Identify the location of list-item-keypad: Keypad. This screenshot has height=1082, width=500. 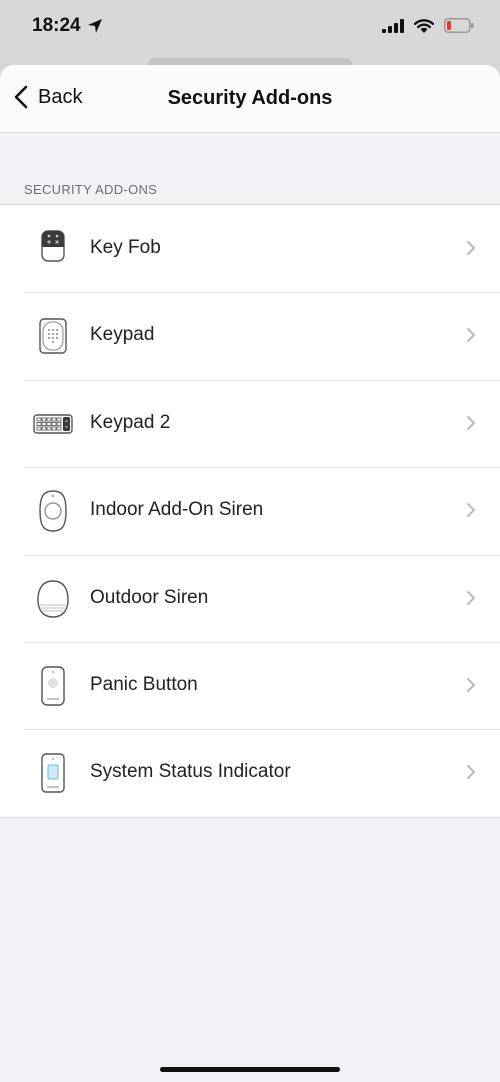
(250, 335).